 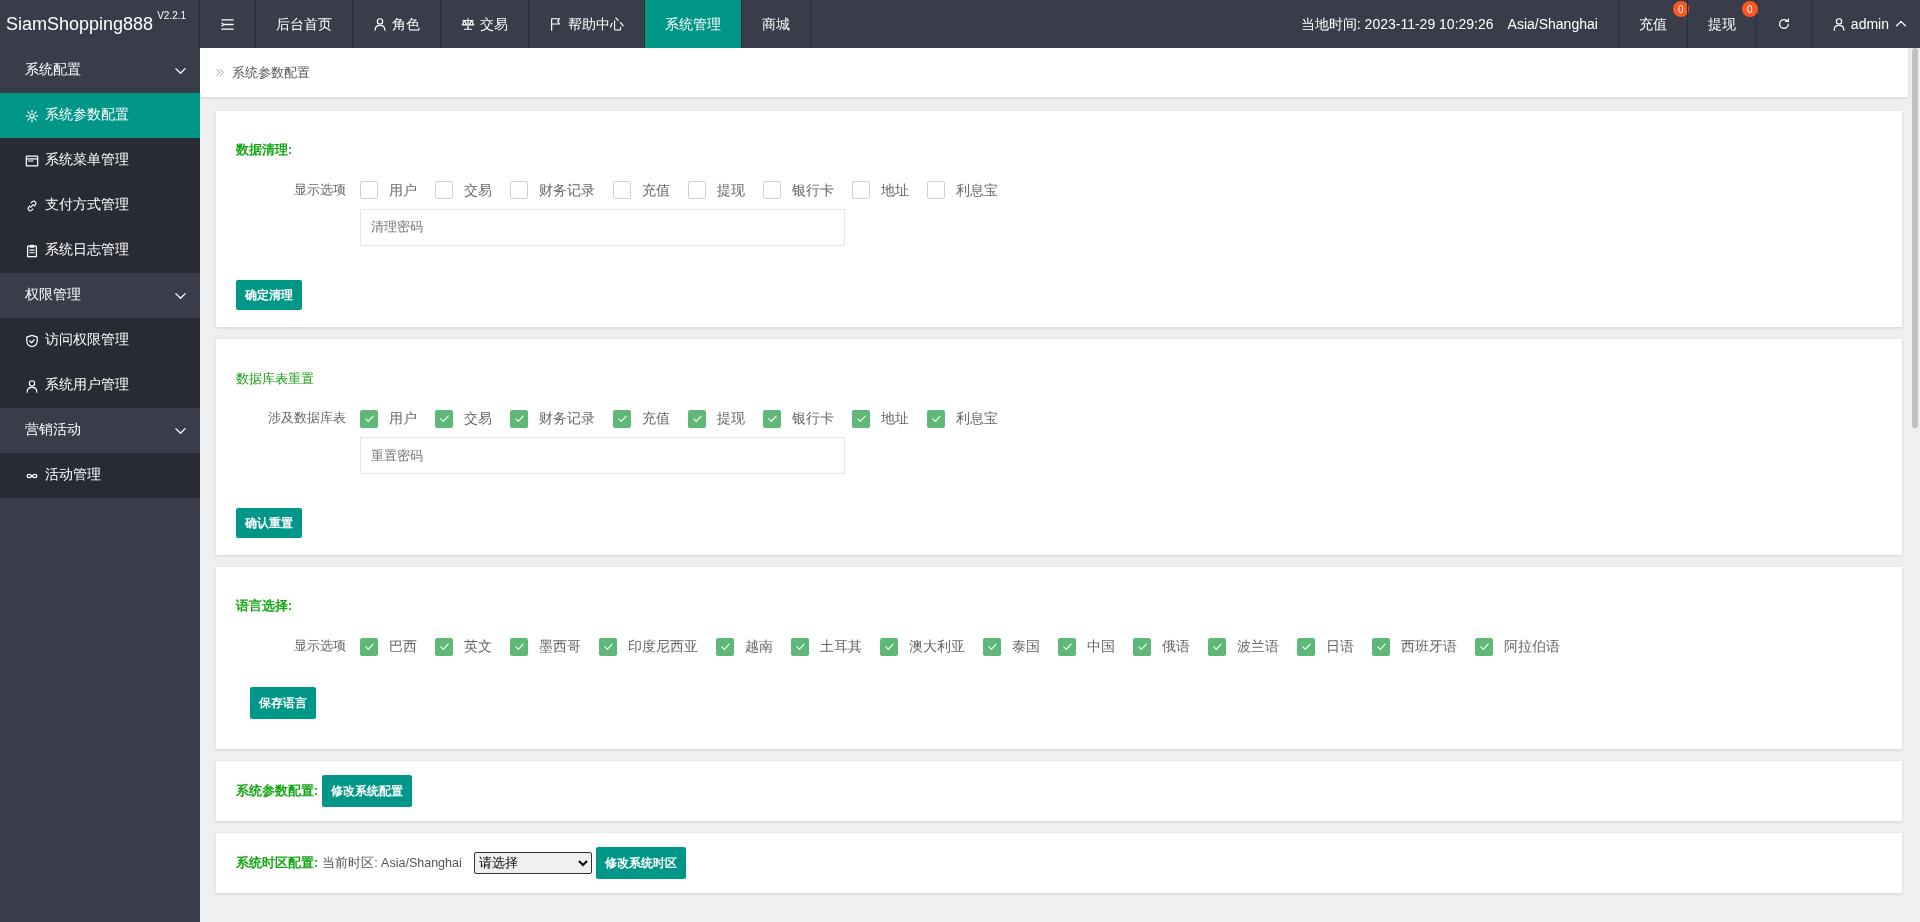 I want to click on option-label: 土耳其, so click(x=841, y=646).